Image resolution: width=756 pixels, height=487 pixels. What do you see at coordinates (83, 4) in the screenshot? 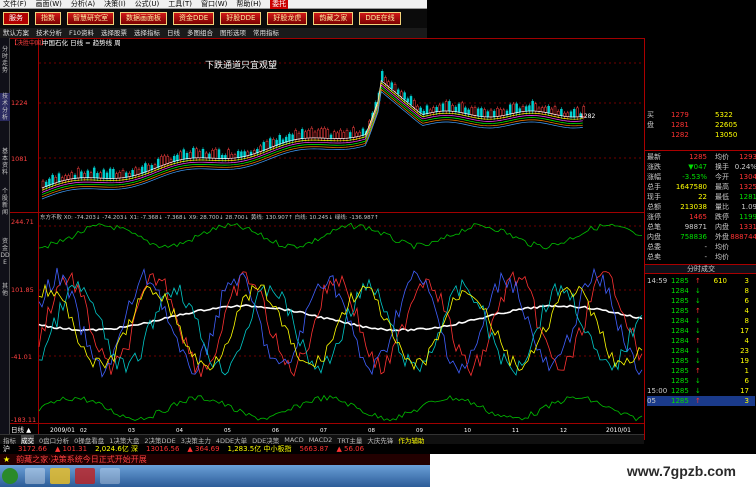
I see `menu-analysis: 分析(A)` at bounding box center [83, 4].